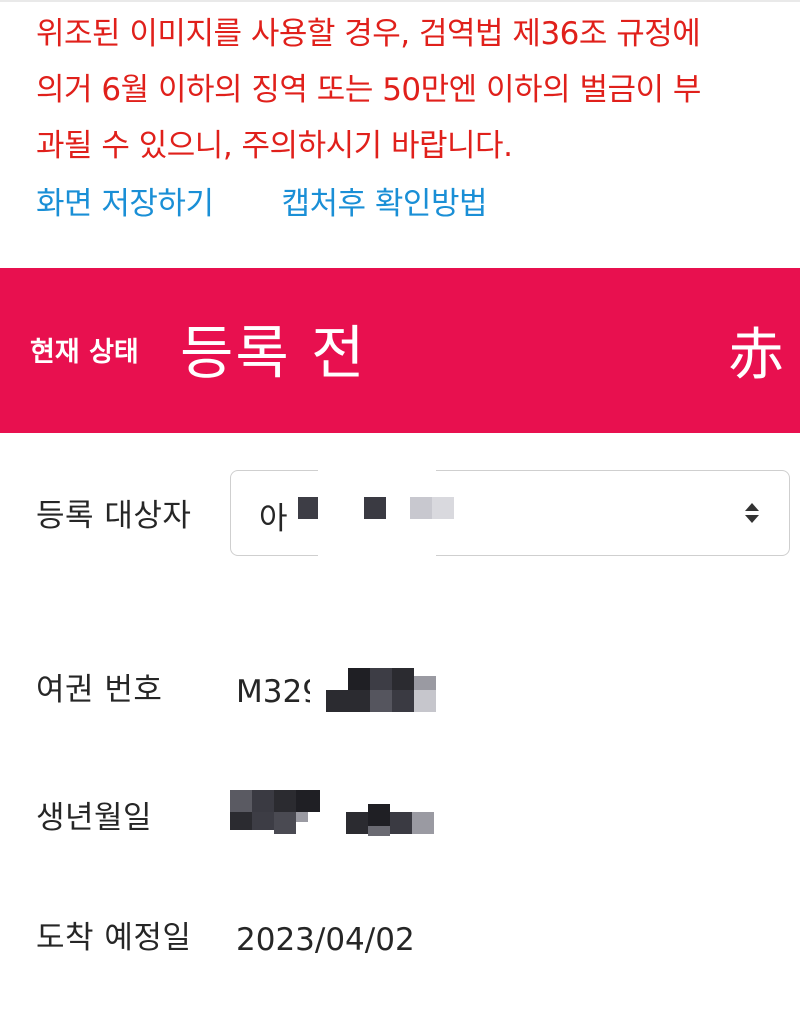 This screenshot has width=800, height=1022. Describe the element at coordinates (114, 938) in the screenshot. I see `arrival-label: 도착 예정일` at that location.